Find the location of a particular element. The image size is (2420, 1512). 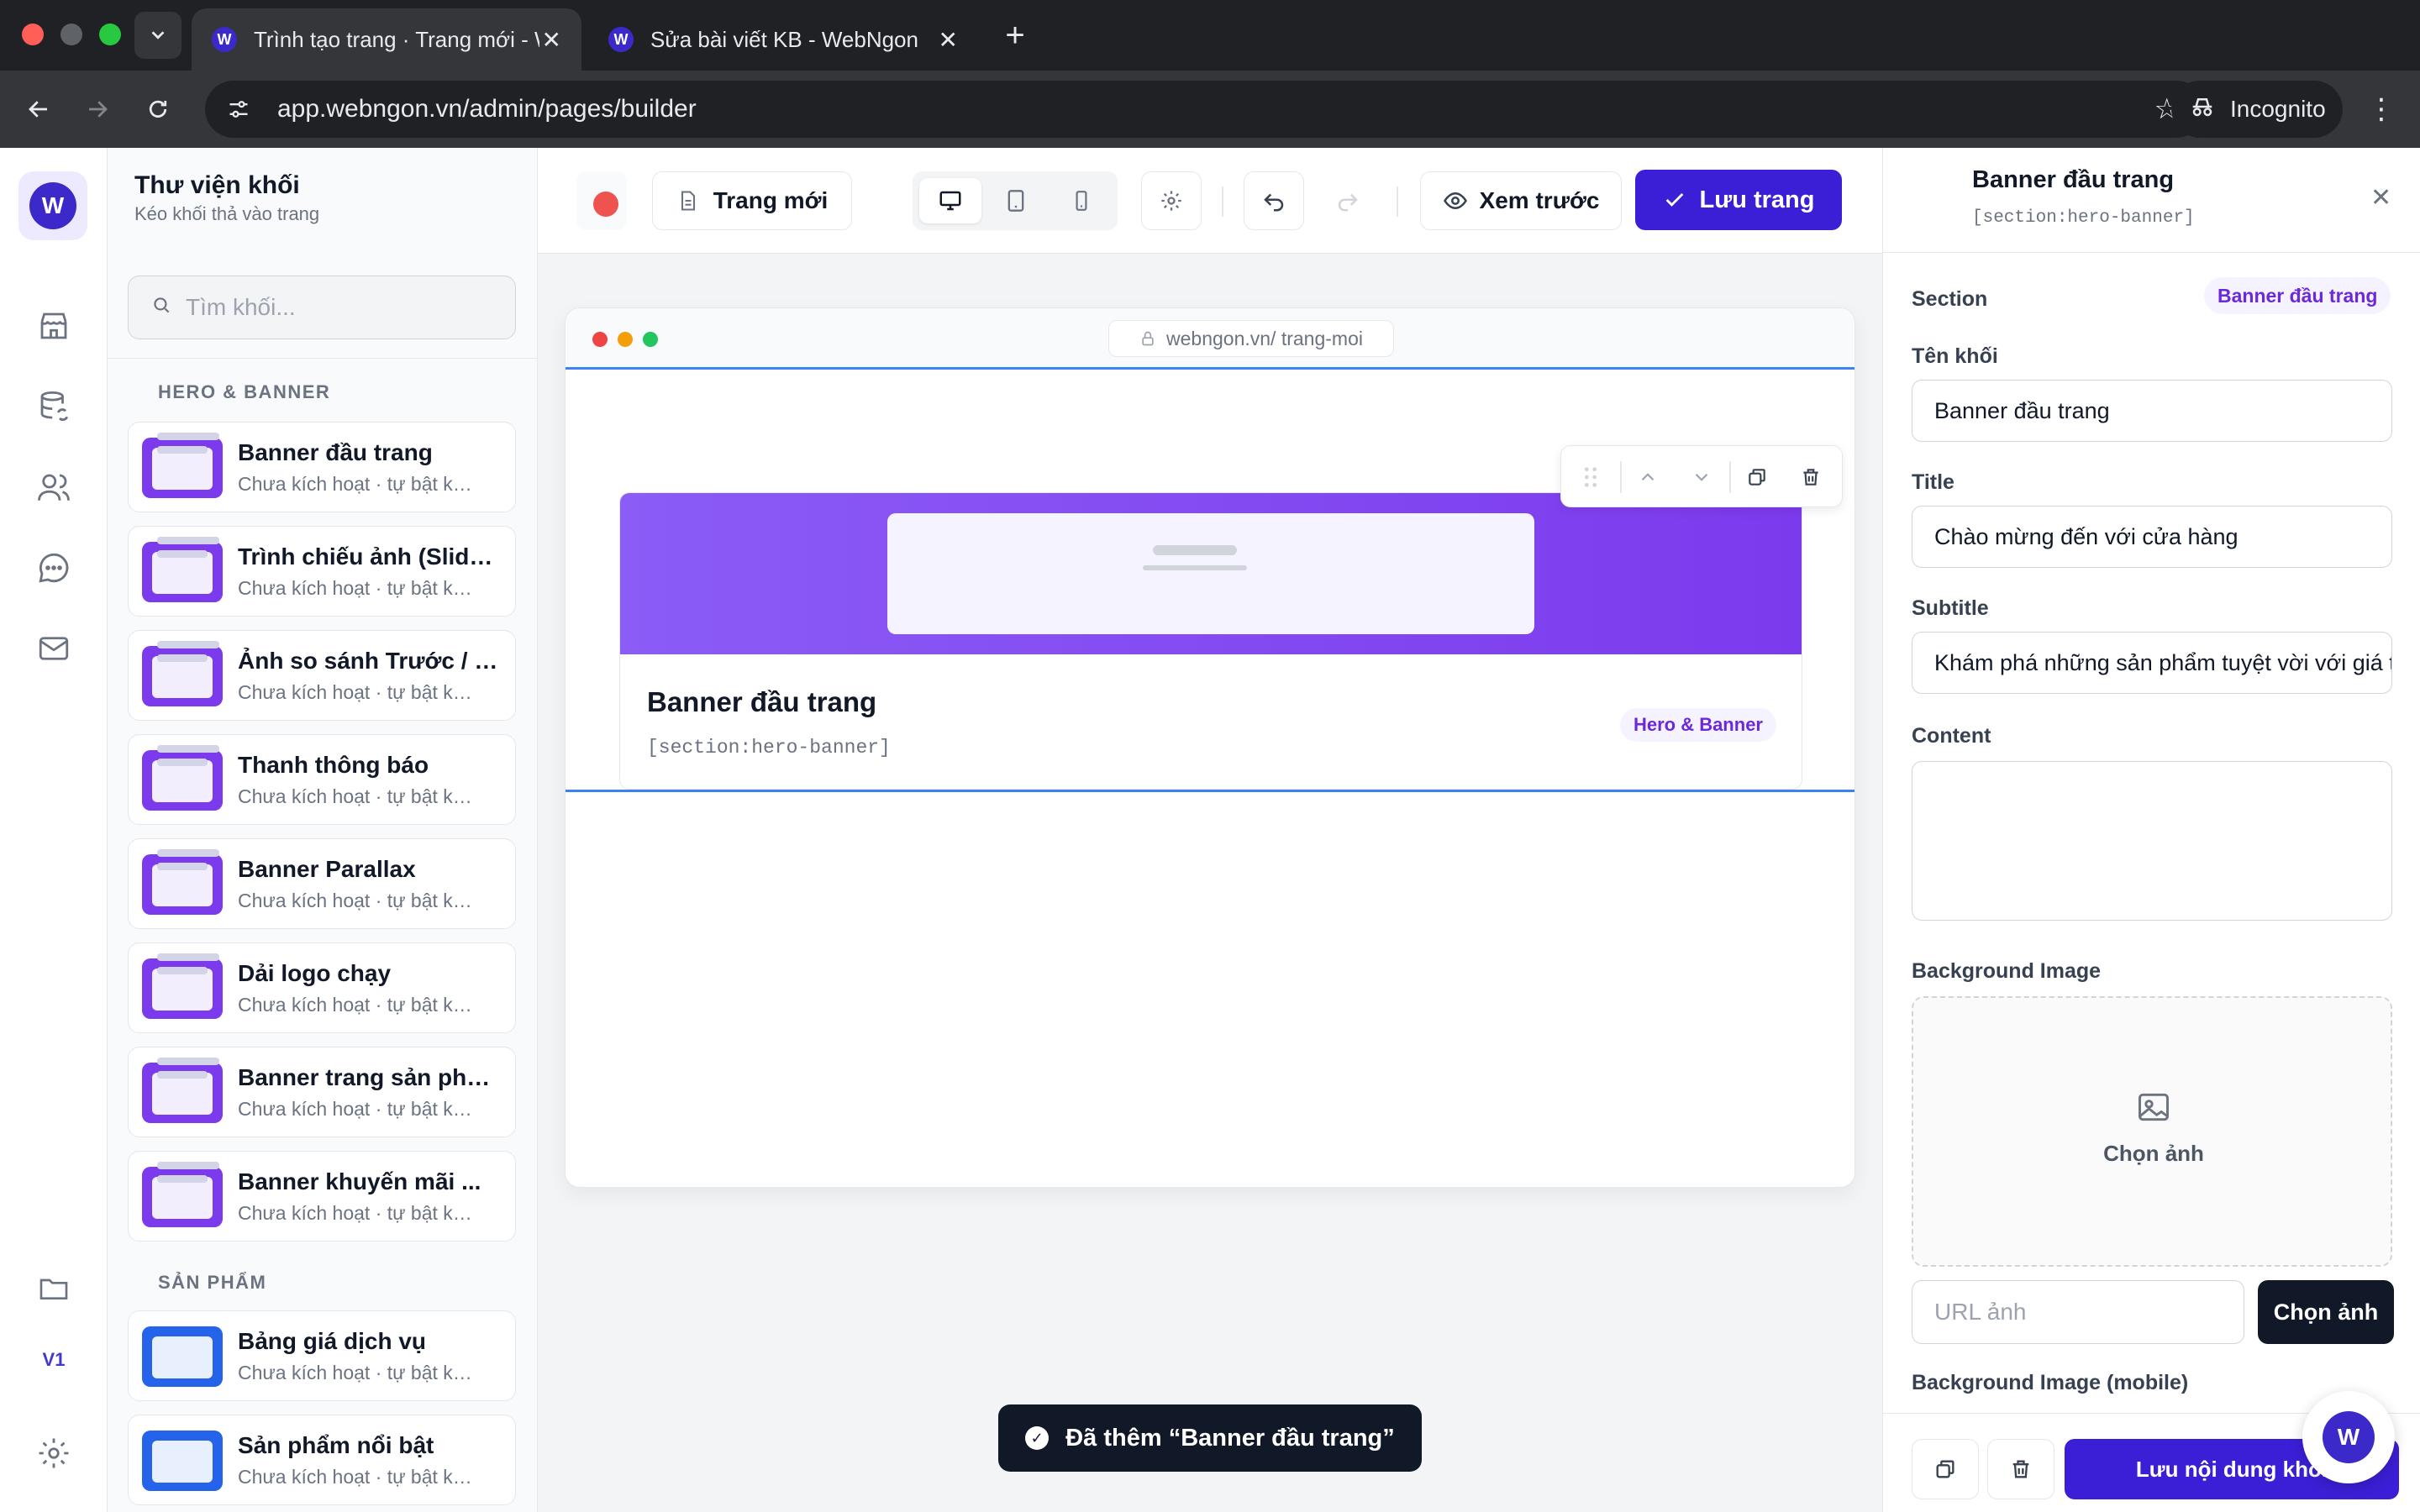

desktop-icon is located at coordinates (950, 200).